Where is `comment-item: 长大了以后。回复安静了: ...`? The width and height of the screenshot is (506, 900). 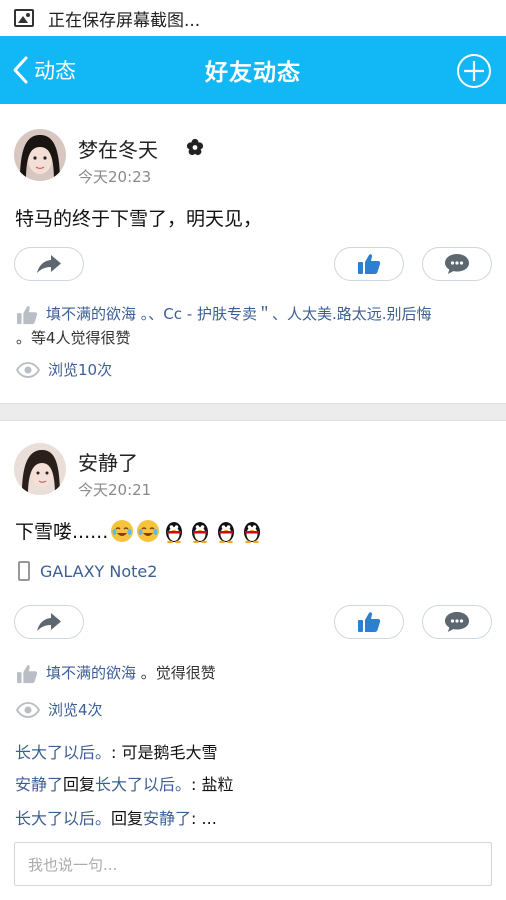 comment-item: 长大了以后。回复安静了: ... is located at coordinates (116, 817).